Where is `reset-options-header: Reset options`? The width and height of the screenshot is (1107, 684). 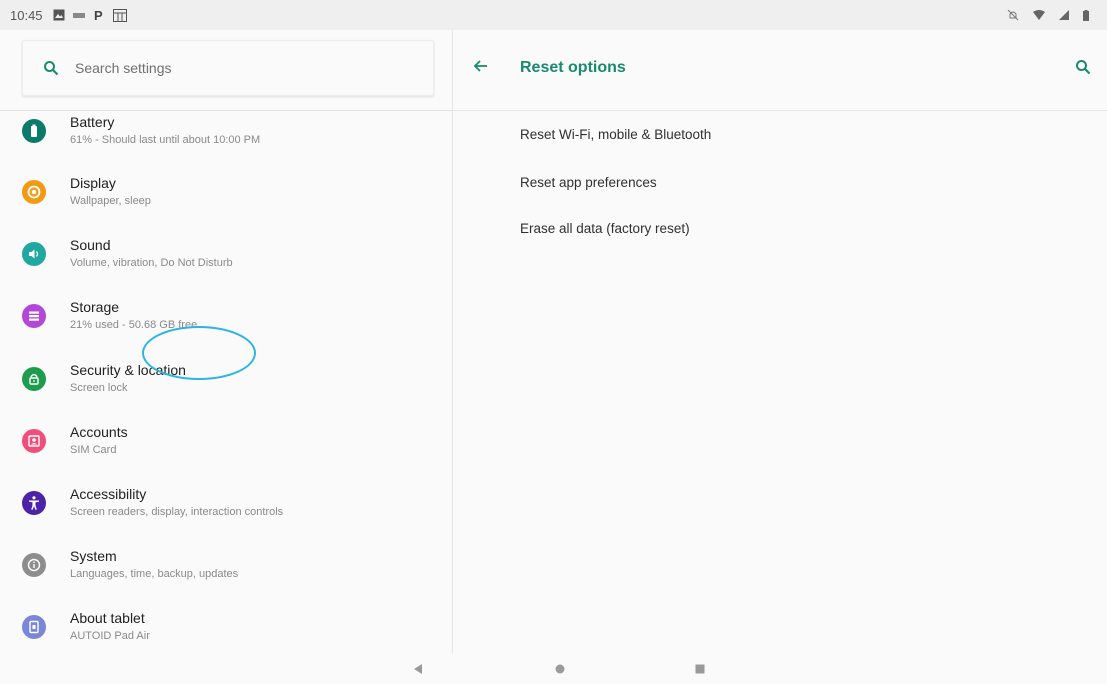 reset-options-header: Reset options is located at coordinates (780, 70).